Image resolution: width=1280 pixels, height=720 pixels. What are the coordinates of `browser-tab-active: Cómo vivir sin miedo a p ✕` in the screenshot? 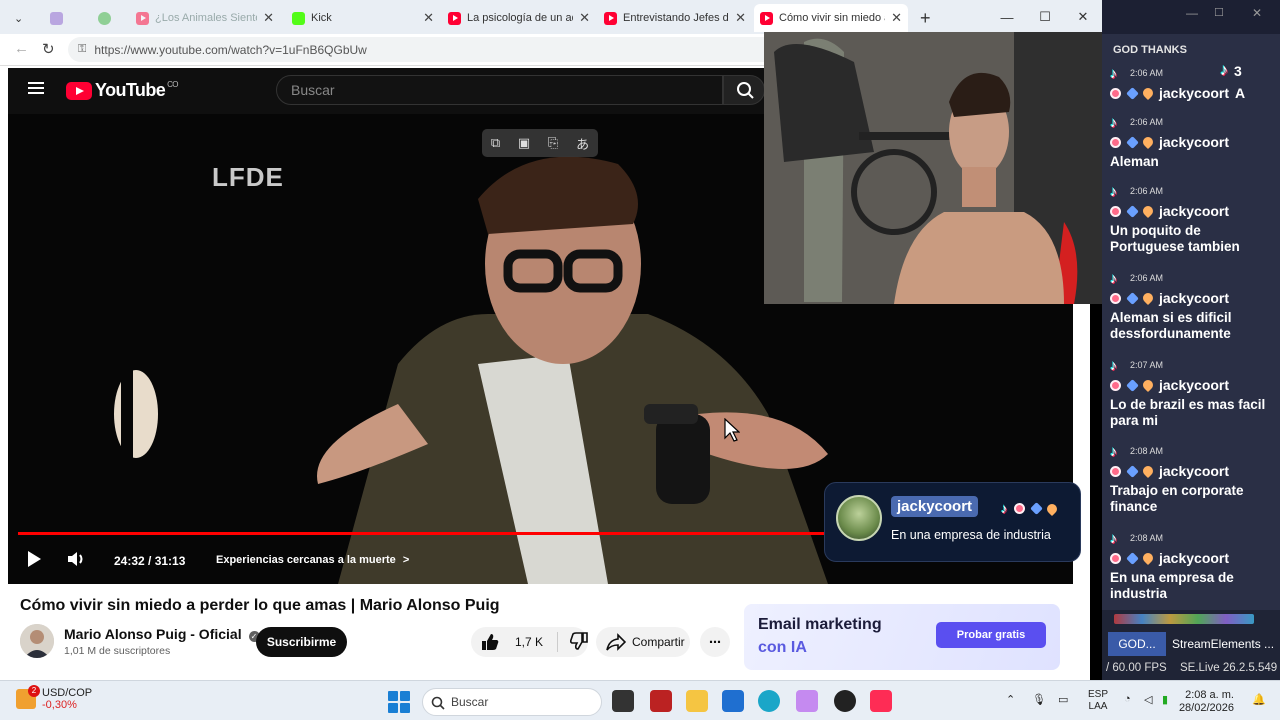 It's located at (831, 18).